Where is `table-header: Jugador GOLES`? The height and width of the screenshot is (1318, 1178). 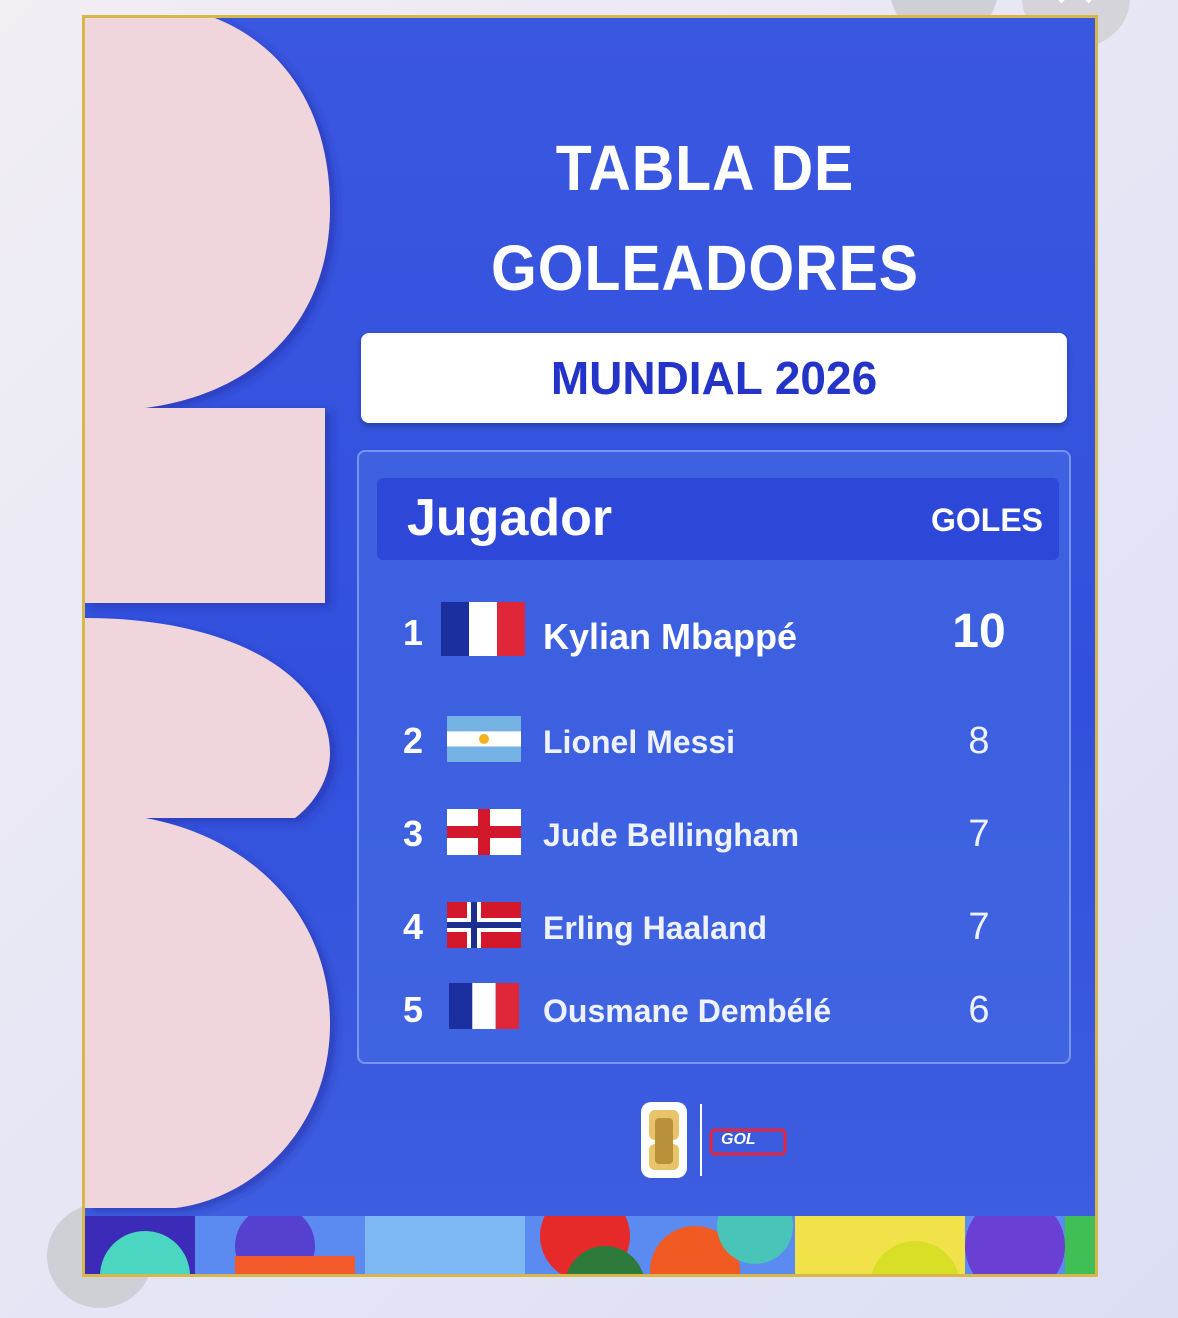
table-header: Jugador GOLES is located at coordinates (718, 519).